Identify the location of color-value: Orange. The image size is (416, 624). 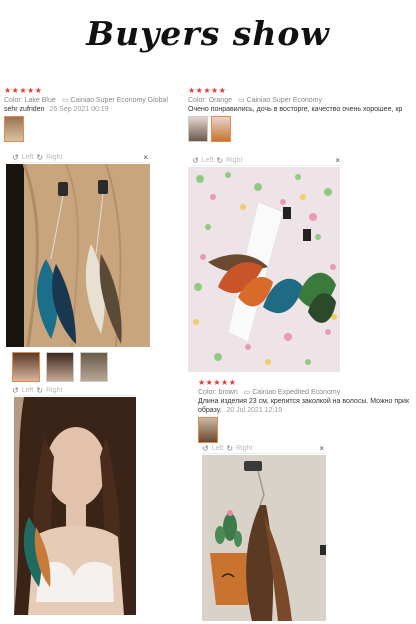
(220, 100).